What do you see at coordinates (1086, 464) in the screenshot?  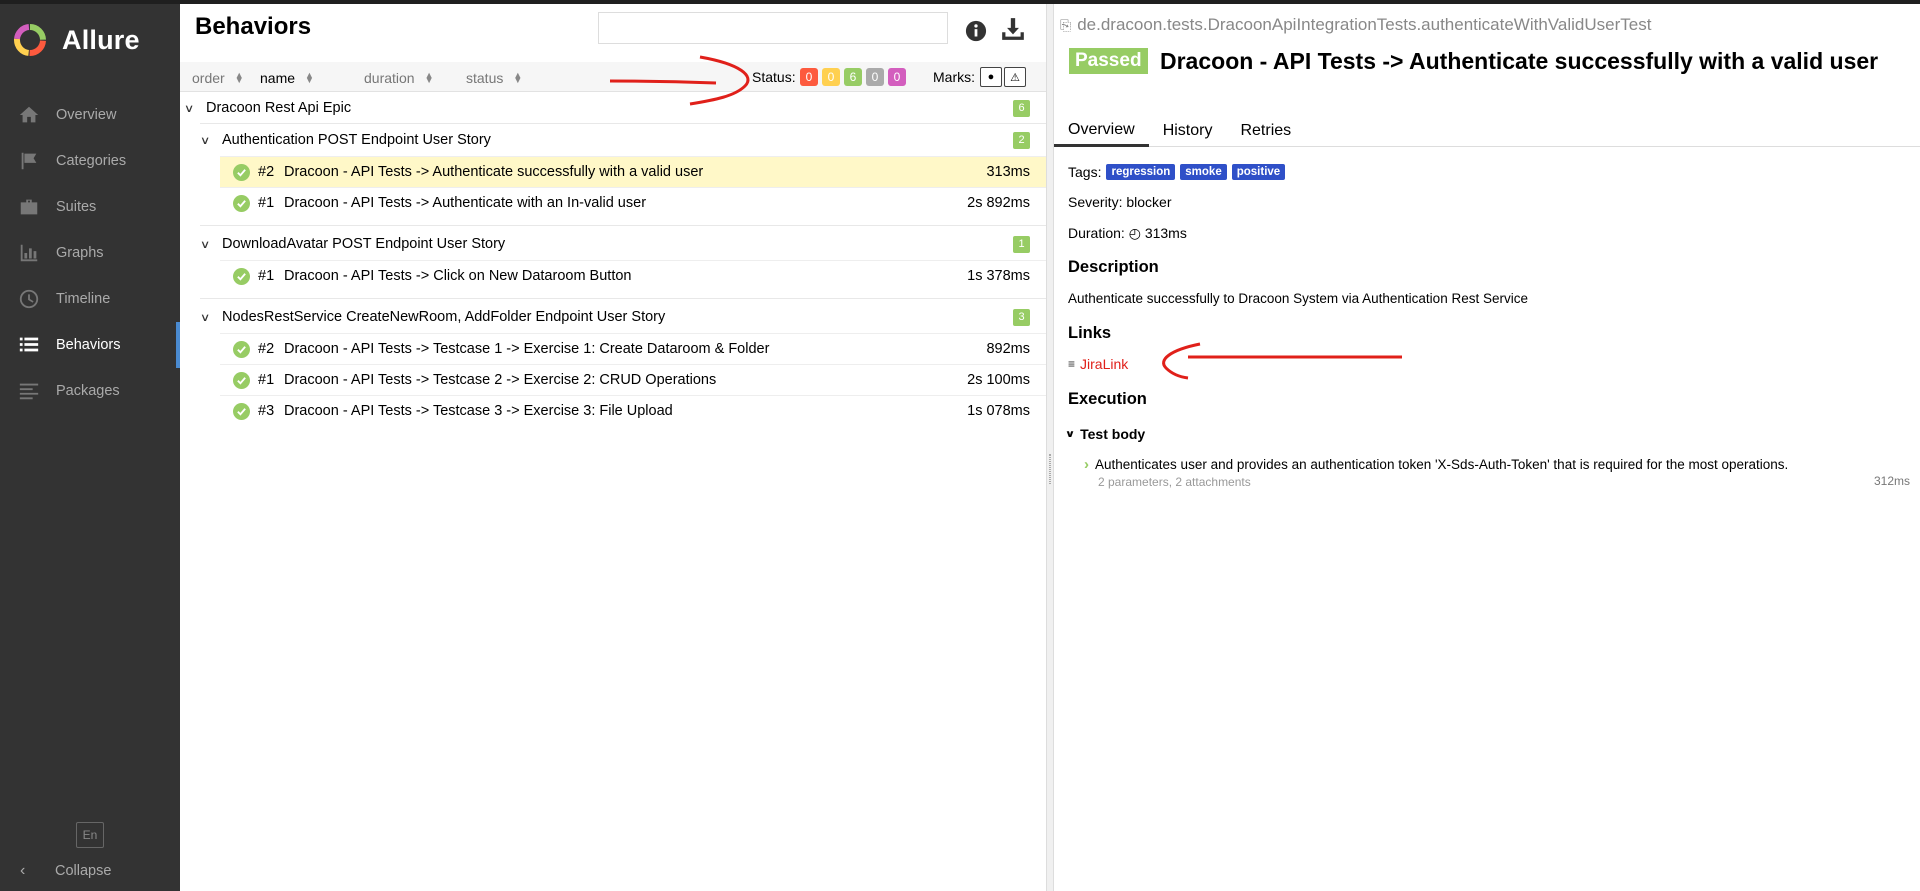 I see `chevron-right-icon: ›` at bounding box center [1086, 464].